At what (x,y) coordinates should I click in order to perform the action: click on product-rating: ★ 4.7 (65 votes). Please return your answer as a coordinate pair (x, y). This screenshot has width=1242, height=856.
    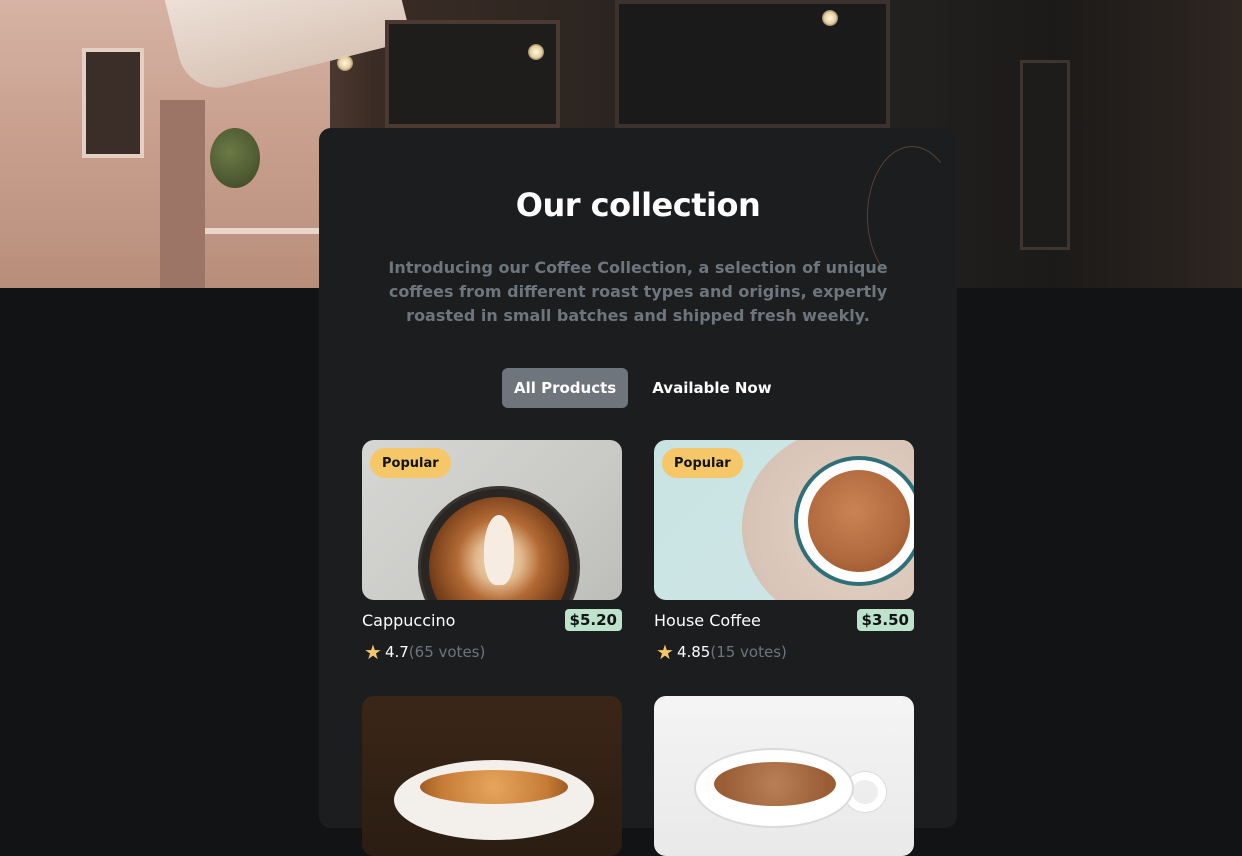
    Looking at the image, I should click on (424, 652).